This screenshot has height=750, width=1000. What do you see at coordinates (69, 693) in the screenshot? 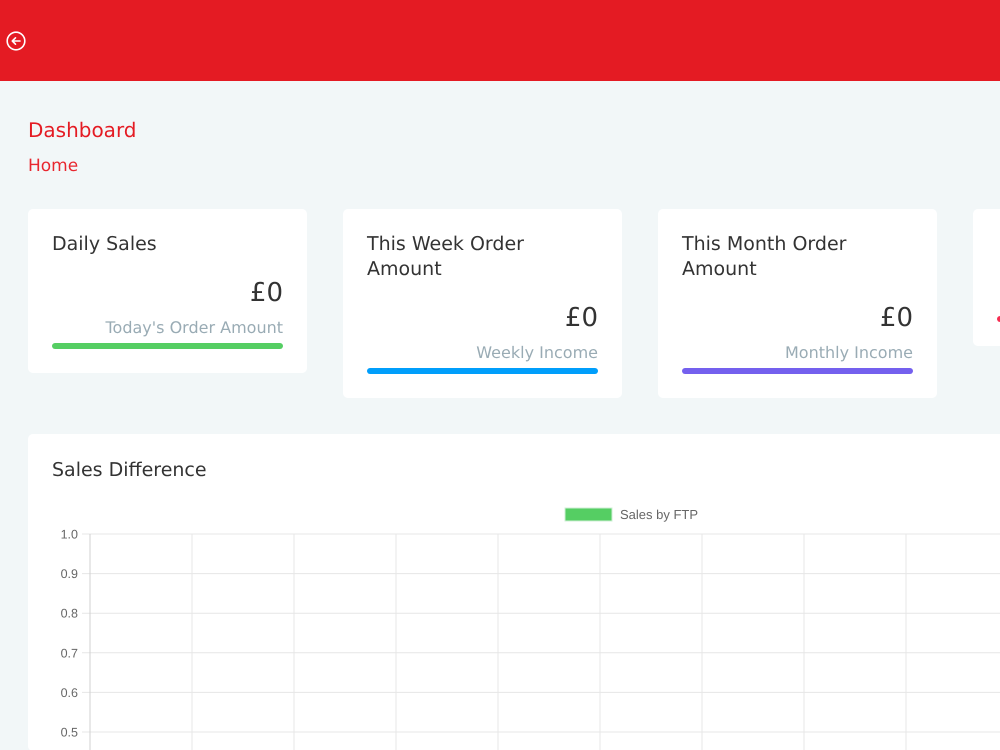
I see `y-axis-label: 0.6` at bounding box center [69, 693].